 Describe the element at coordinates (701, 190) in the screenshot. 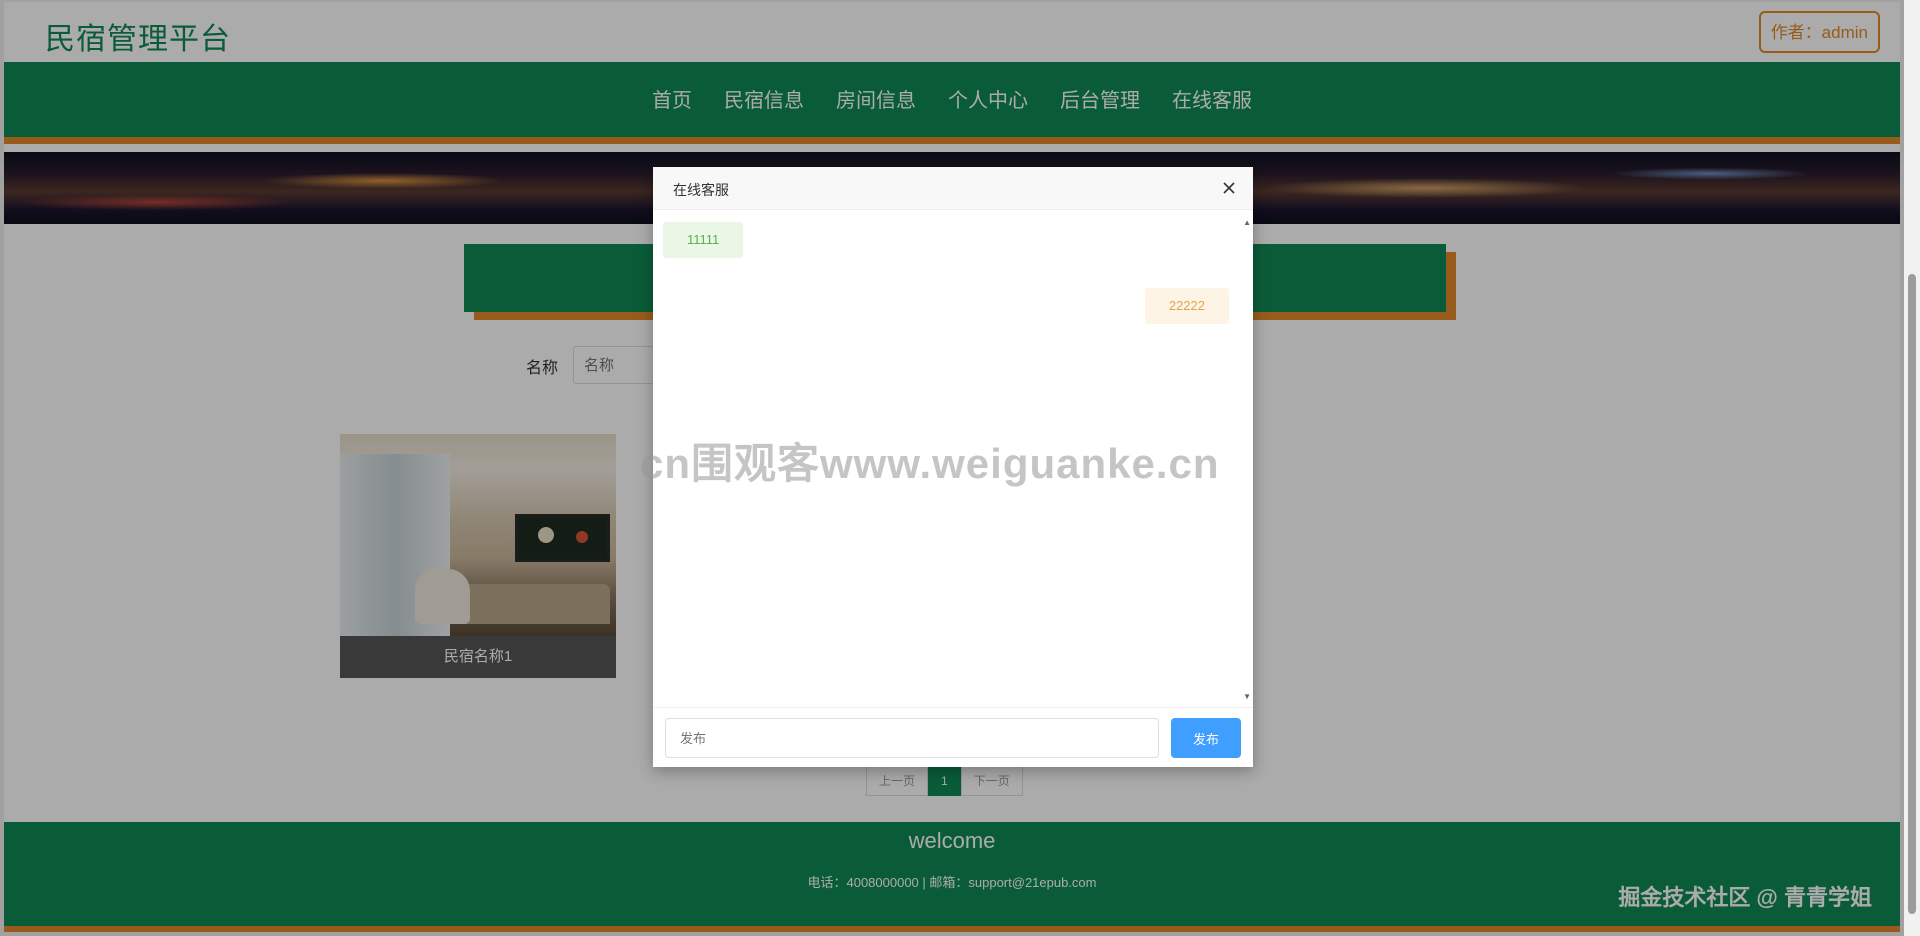

I see `dialog-title: 在线客服` at that location.